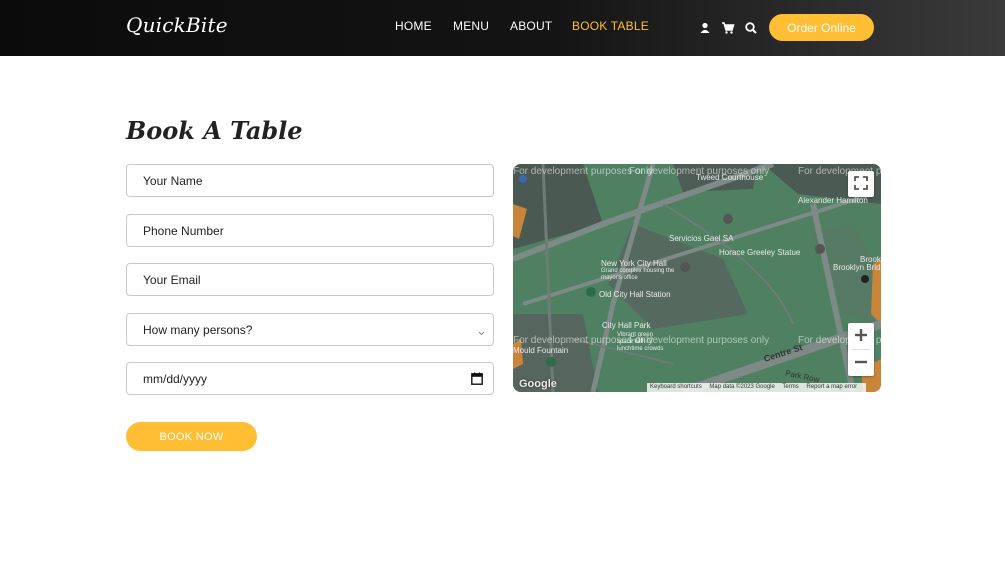 The image size is (1005, 565). What do you see at coordinates (790, 387) in the screenshot?
I see `terms-link: Terms` at bounding box center [790, 387].